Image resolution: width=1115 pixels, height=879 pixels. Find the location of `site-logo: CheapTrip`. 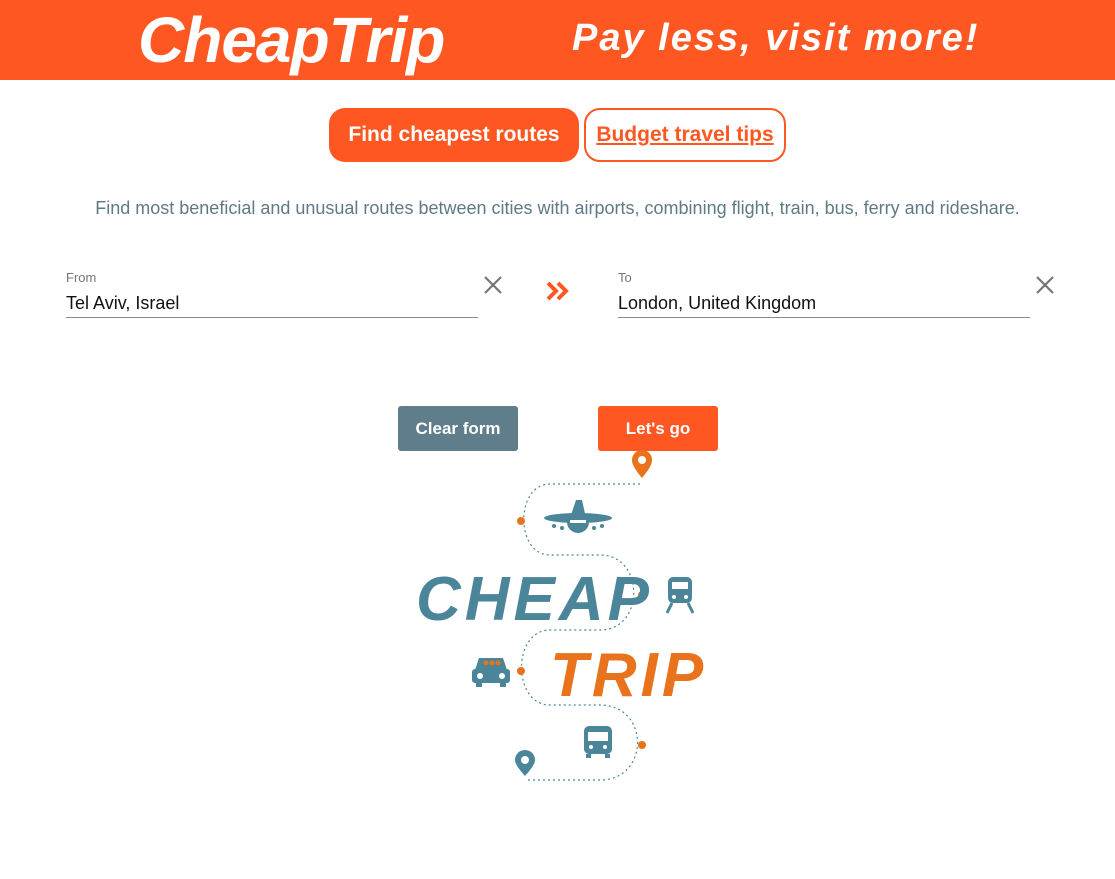

site-logo: CheapTrip is located at coordinates (291, 40).